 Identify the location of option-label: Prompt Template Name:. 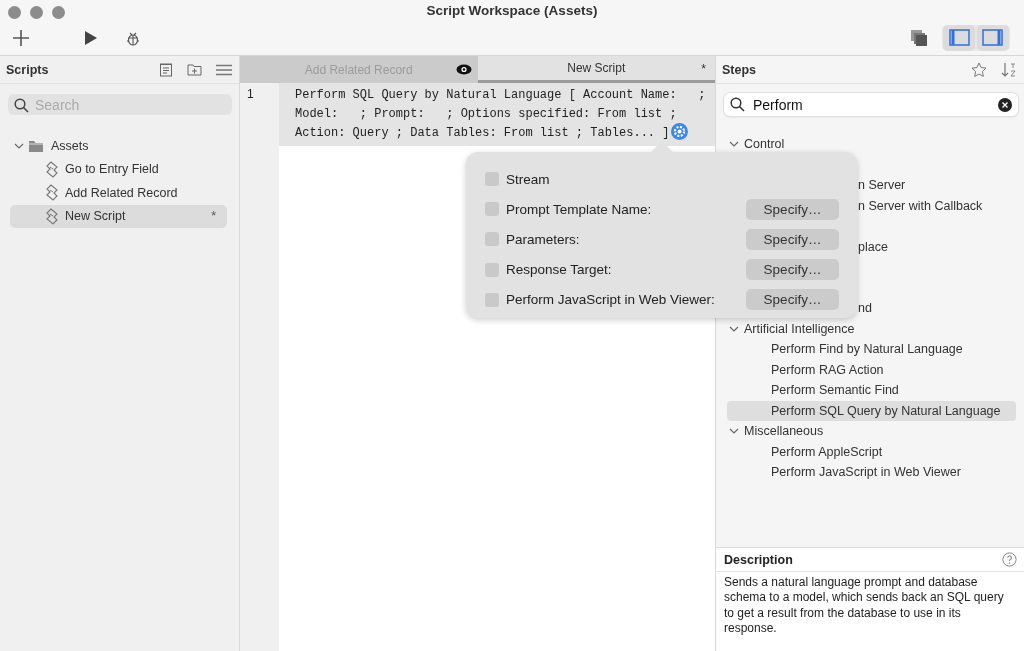
(579, 209).